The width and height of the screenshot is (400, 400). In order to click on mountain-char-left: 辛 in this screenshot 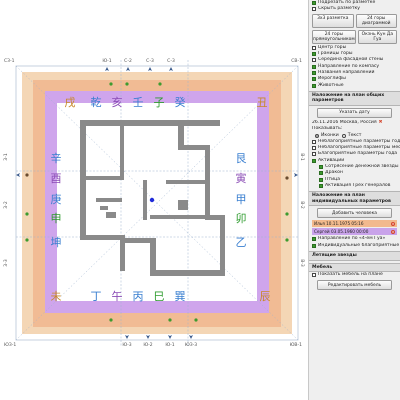, I will do `click(56, 158)`.